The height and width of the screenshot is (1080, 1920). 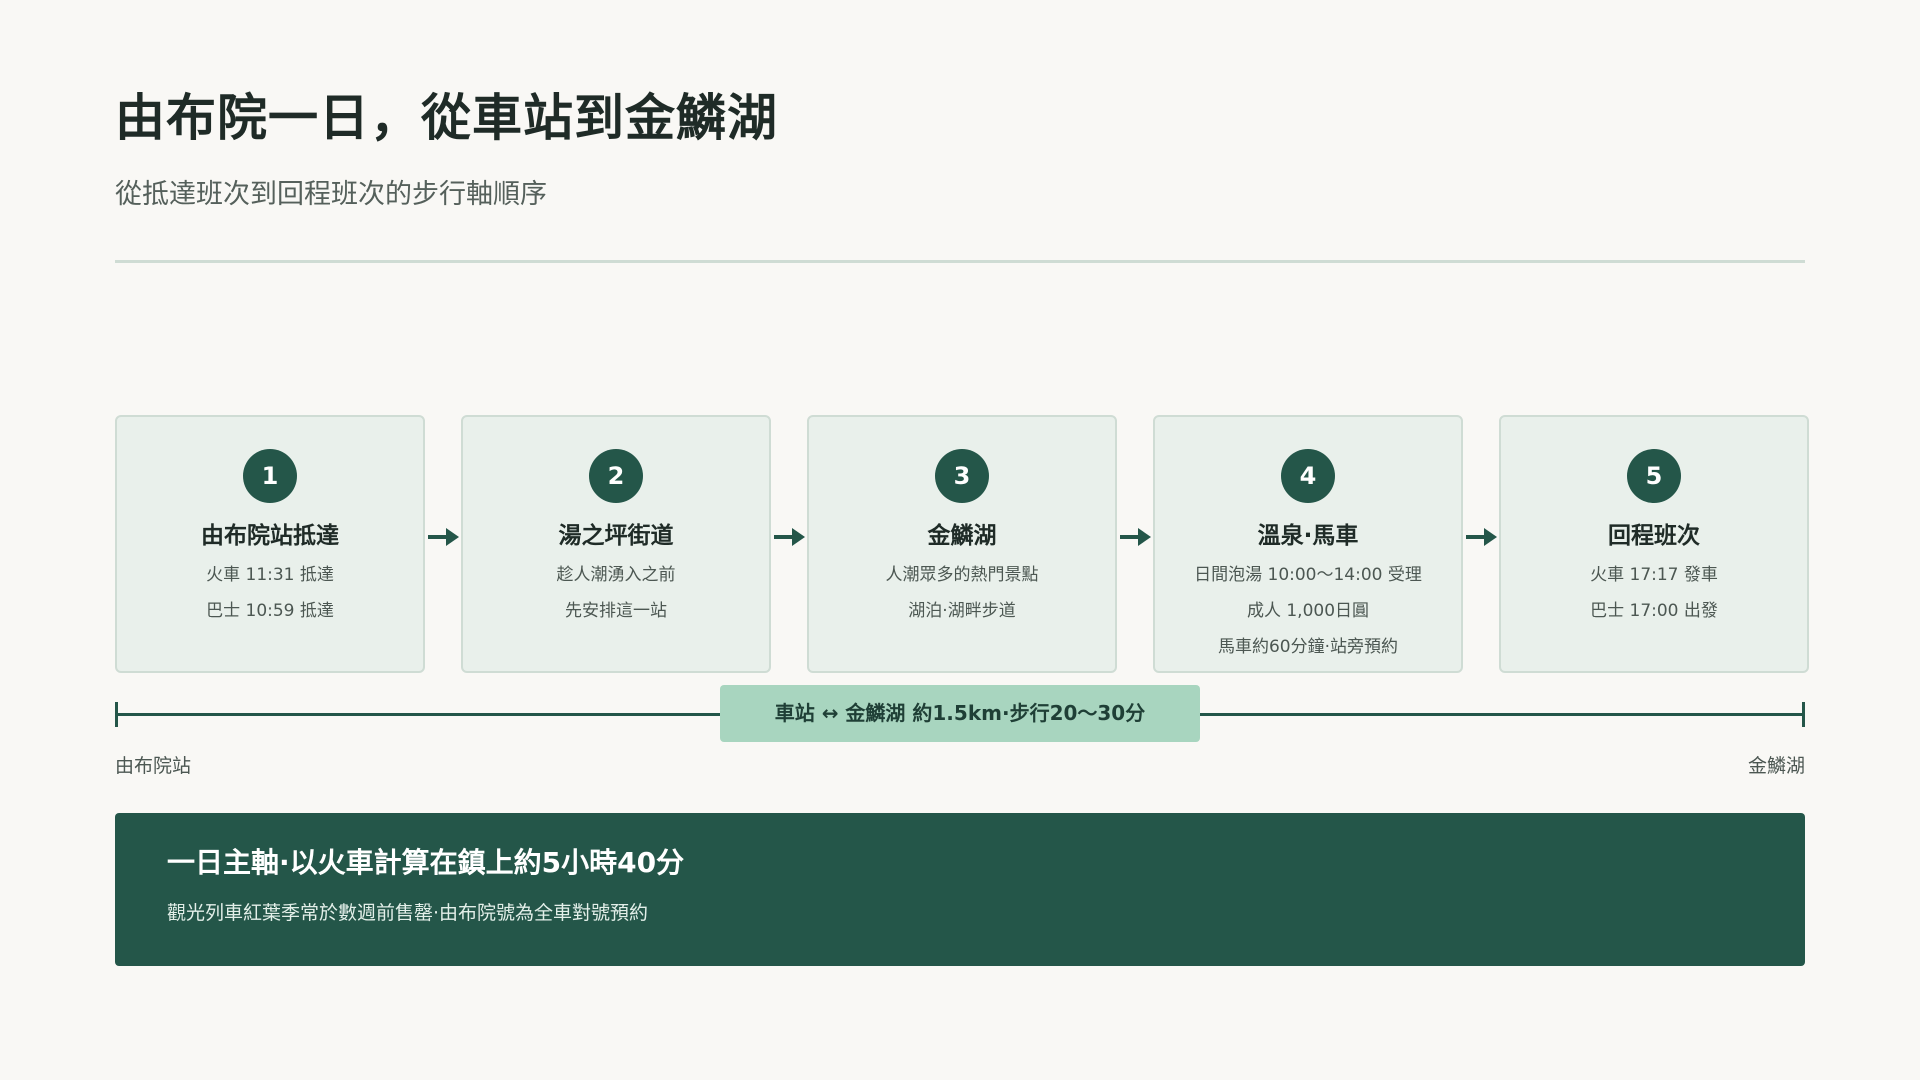 I want to click on step-title: 溫泉·馬車, so click(x=1308, y=536).